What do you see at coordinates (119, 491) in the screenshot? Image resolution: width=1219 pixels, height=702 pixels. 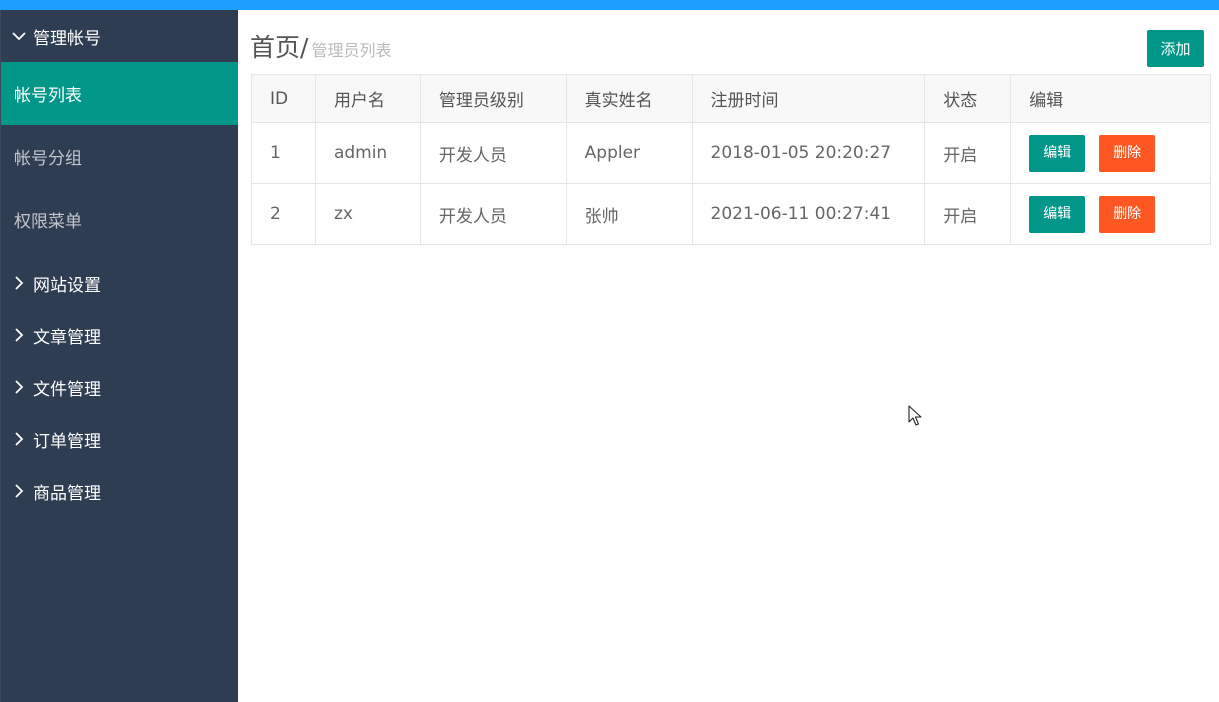 I see `sidebar-group-products: 商品管理` at bounding box center [119, 491].